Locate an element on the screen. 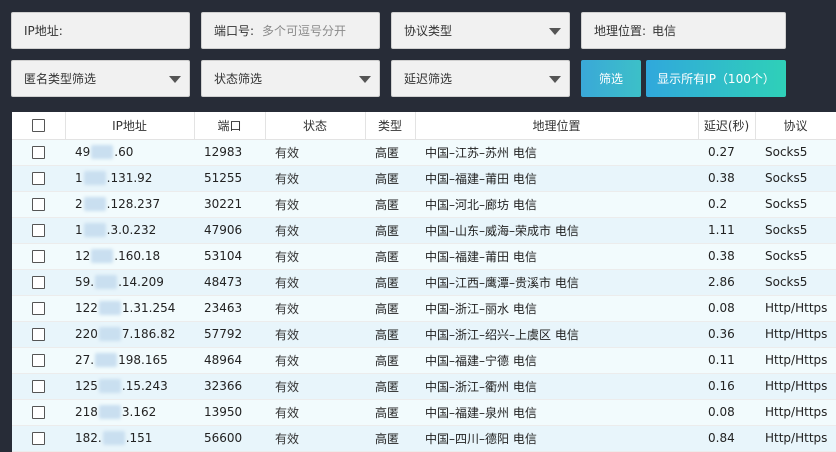 The image size is (836, 452). header-status: 状态 is located at coordinates (315, 126).